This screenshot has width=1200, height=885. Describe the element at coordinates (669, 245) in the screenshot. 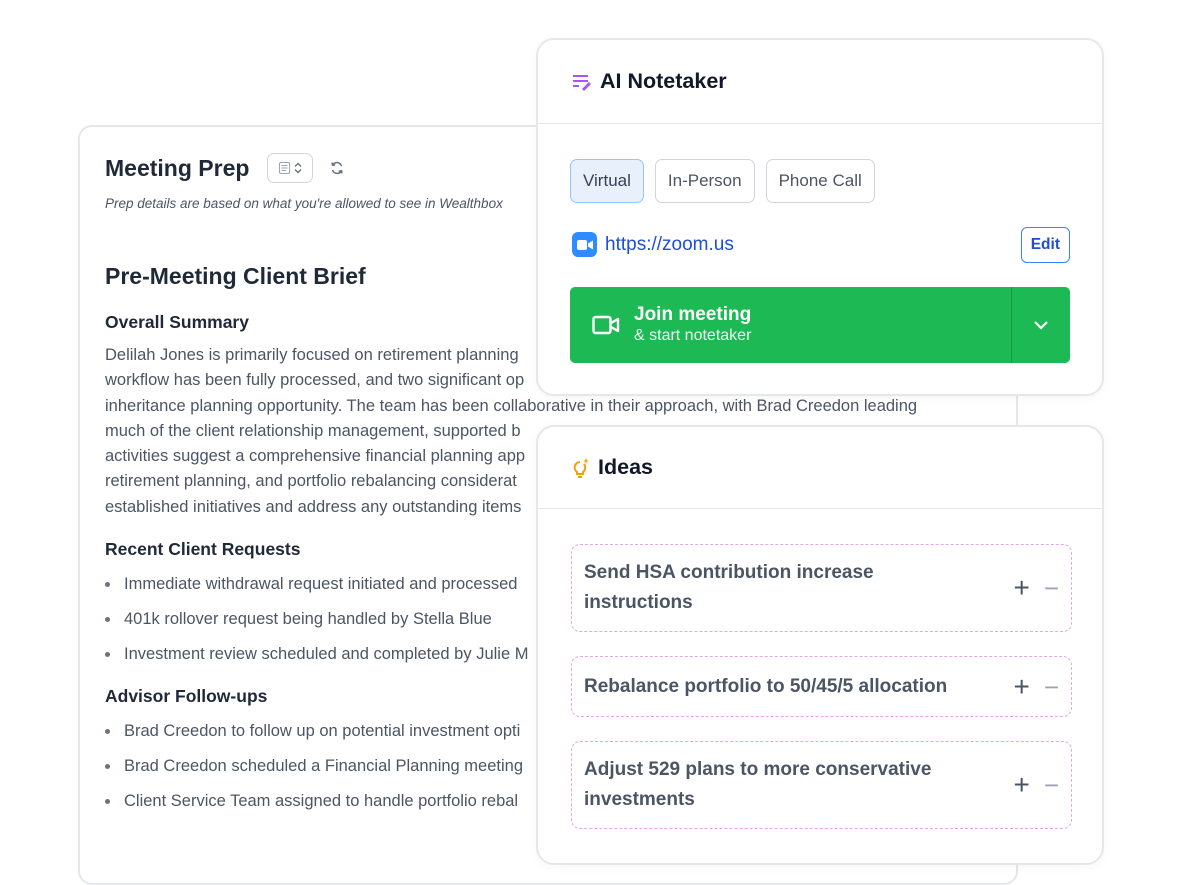

I see `meeting-link: https://zoom.us` at that location.